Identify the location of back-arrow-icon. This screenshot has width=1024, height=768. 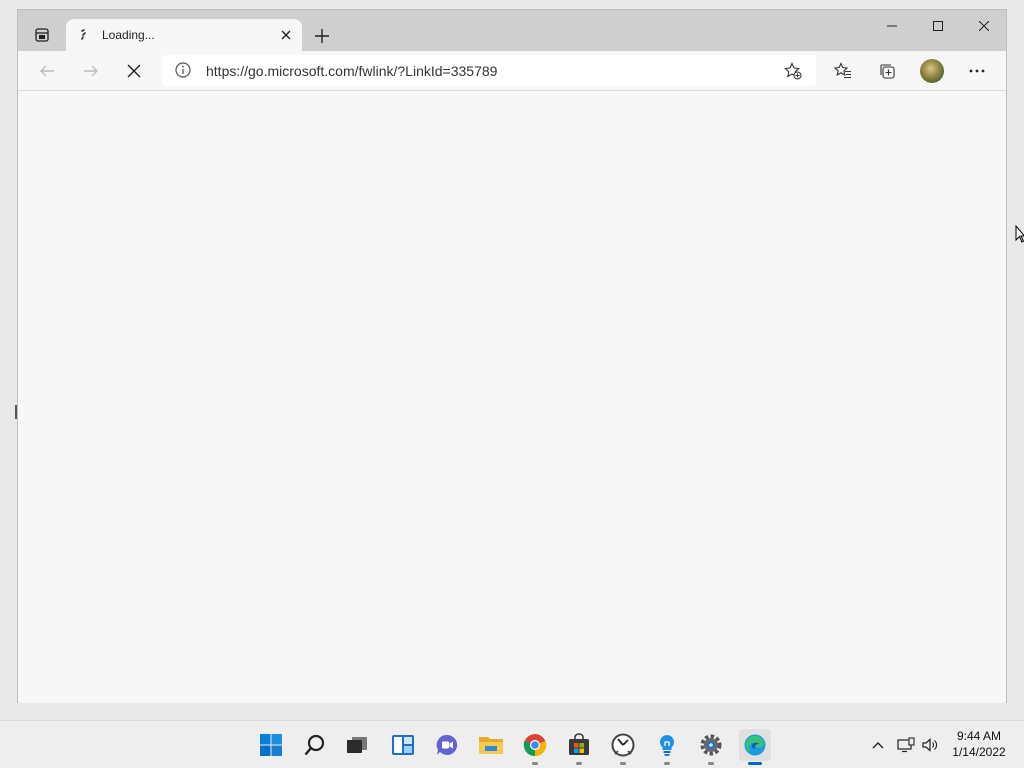
(47, 71).